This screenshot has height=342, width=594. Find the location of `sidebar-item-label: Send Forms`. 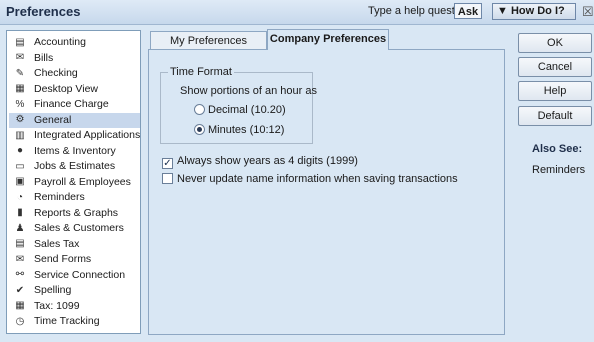

sidebar-item-label: Send Forms is located at coordinates (63, 259).